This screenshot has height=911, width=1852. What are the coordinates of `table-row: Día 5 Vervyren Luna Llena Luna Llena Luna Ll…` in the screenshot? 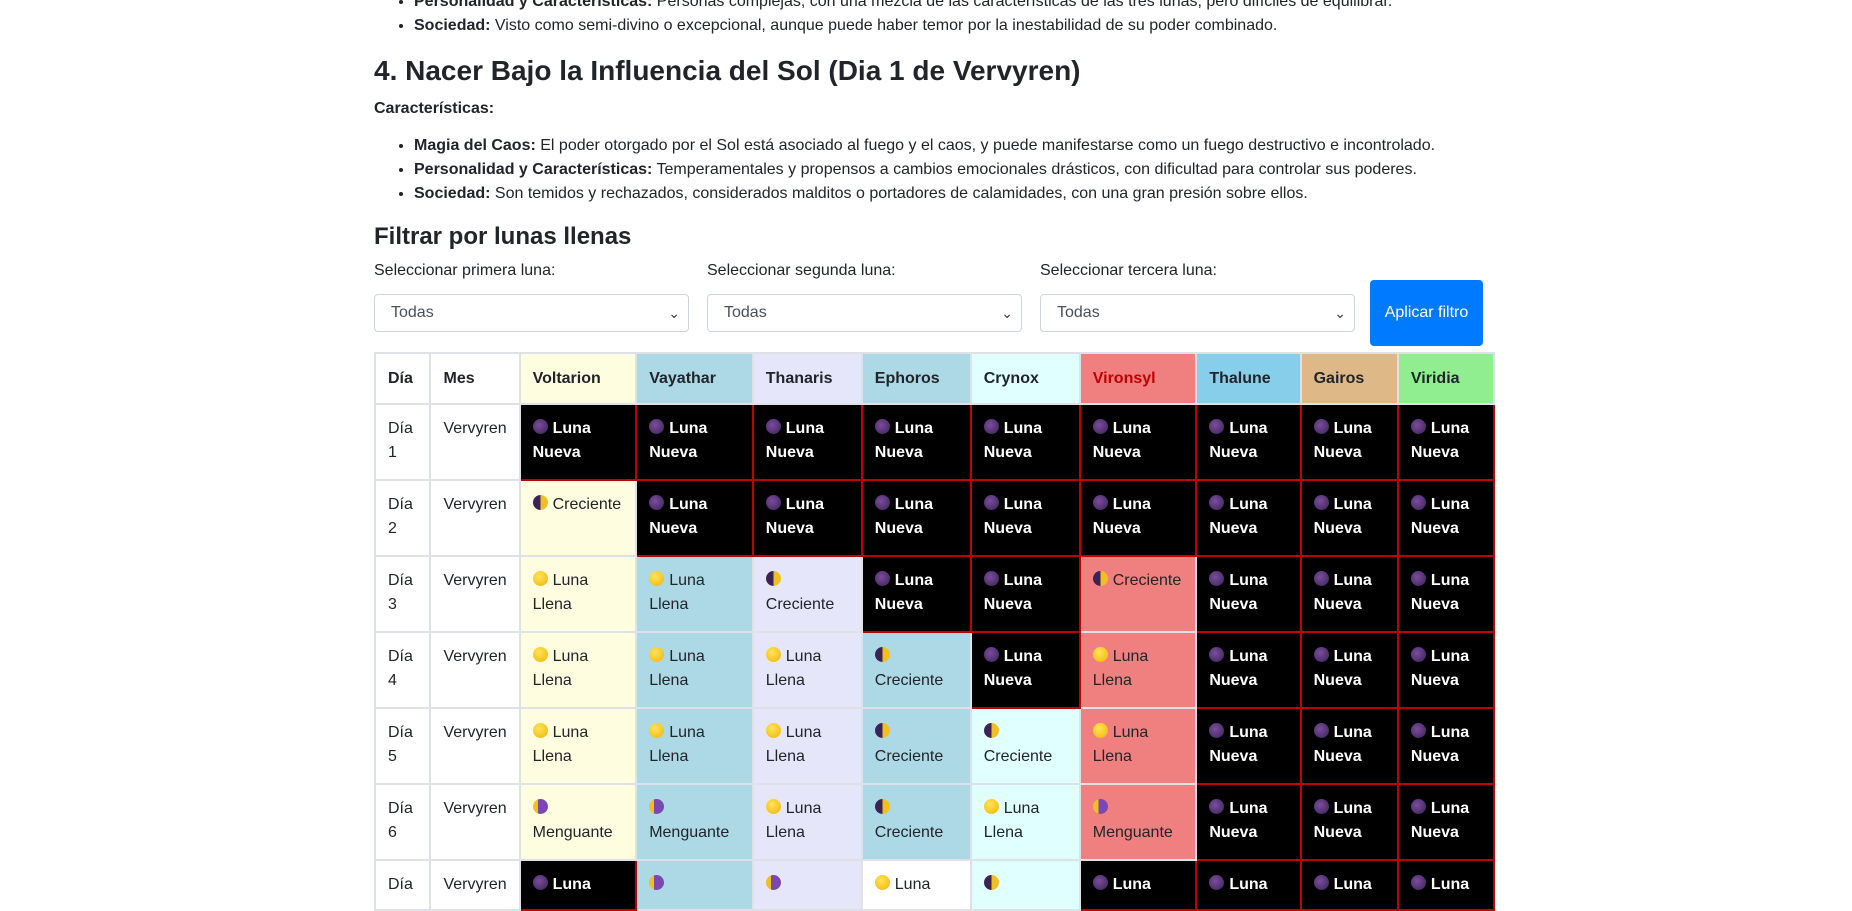 It's located at (934, 746).